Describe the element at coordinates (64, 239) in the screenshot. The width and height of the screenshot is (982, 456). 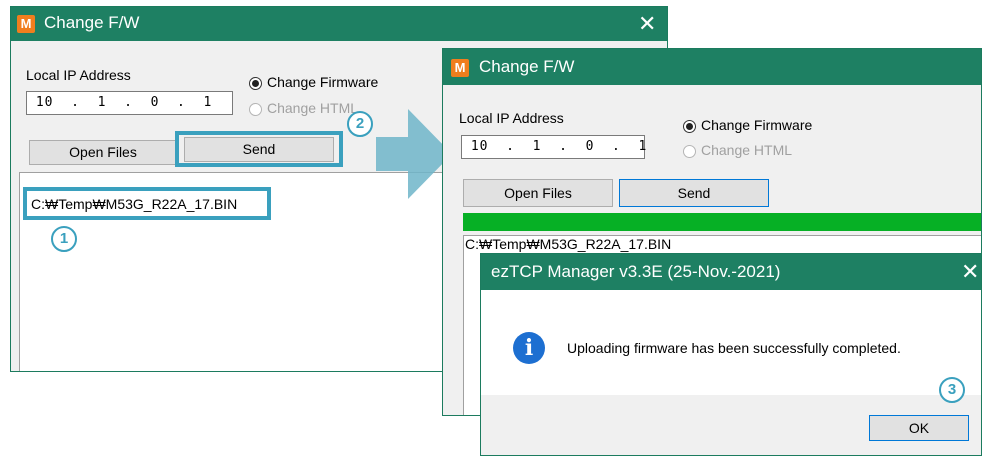
I see `step-1-marker: 1` at that location.